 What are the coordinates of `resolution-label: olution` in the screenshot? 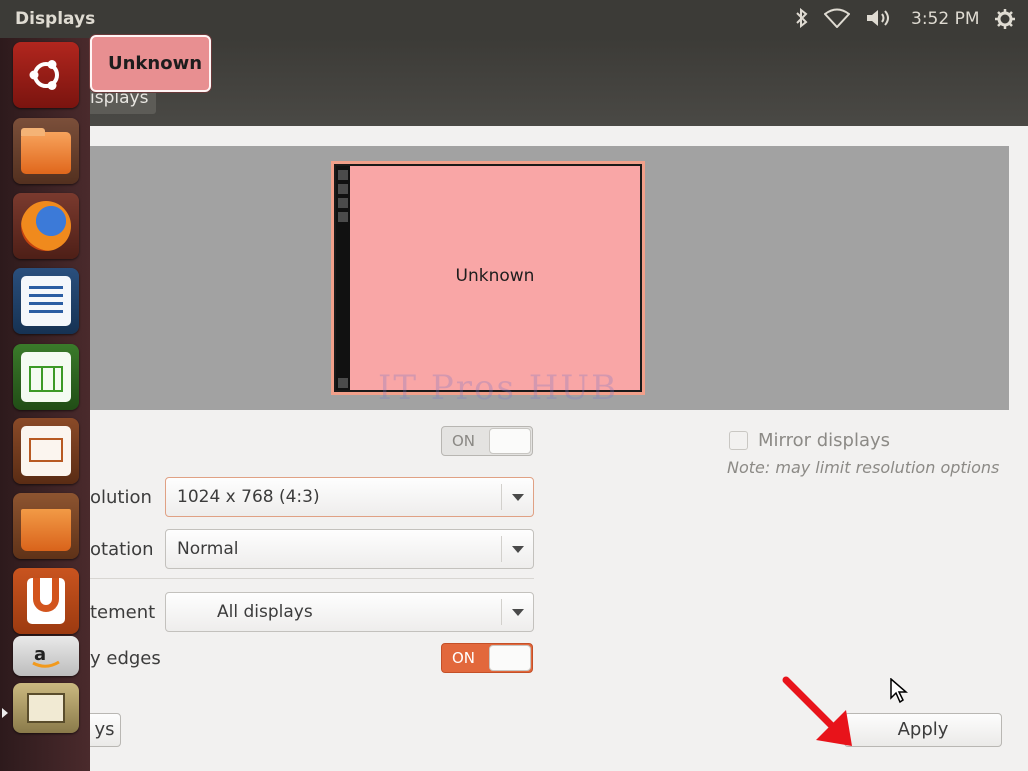 It's located at (121, 497).